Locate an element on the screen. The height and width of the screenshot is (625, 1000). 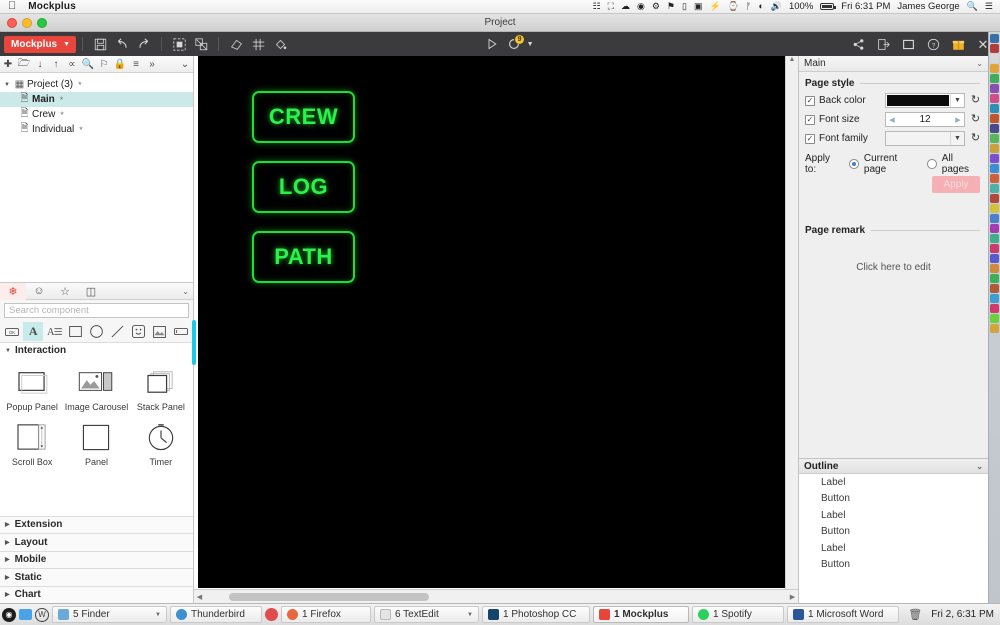
category-layout: ▶ Layout is located at coordinates (96, 542).